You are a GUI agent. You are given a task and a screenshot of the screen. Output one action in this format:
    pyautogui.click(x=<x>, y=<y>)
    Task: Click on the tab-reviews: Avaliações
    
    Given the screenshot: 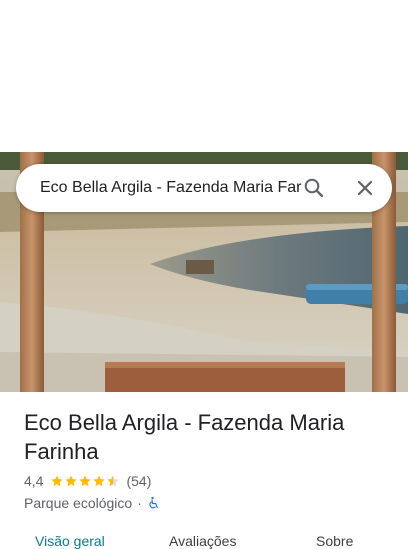 What is the action you would take?
    pyautogui.click(x=202, y=541)
    